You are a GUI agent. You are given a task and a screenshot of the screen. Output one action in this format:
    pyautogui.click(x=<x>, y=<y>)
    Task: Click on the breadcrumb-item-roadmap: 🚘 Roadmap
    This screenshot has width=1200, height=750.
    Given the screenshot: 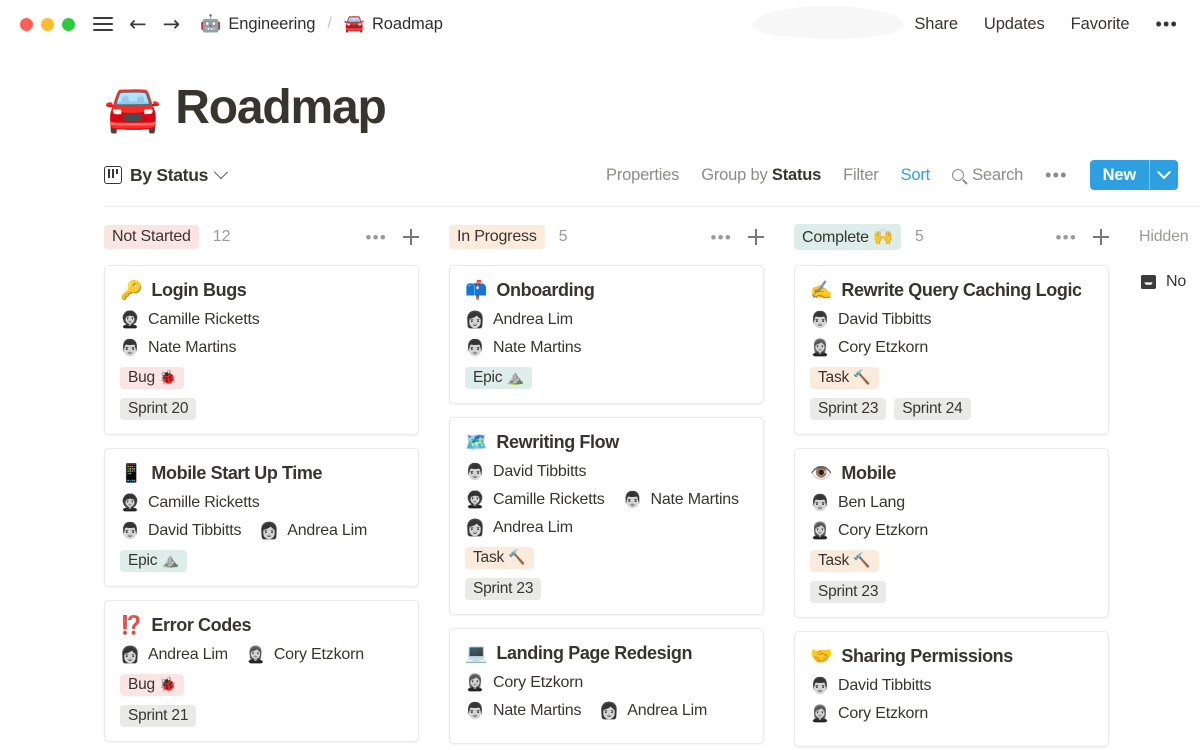 What is the action you would take?
    pyautogui.click(x=393, y=24)
    